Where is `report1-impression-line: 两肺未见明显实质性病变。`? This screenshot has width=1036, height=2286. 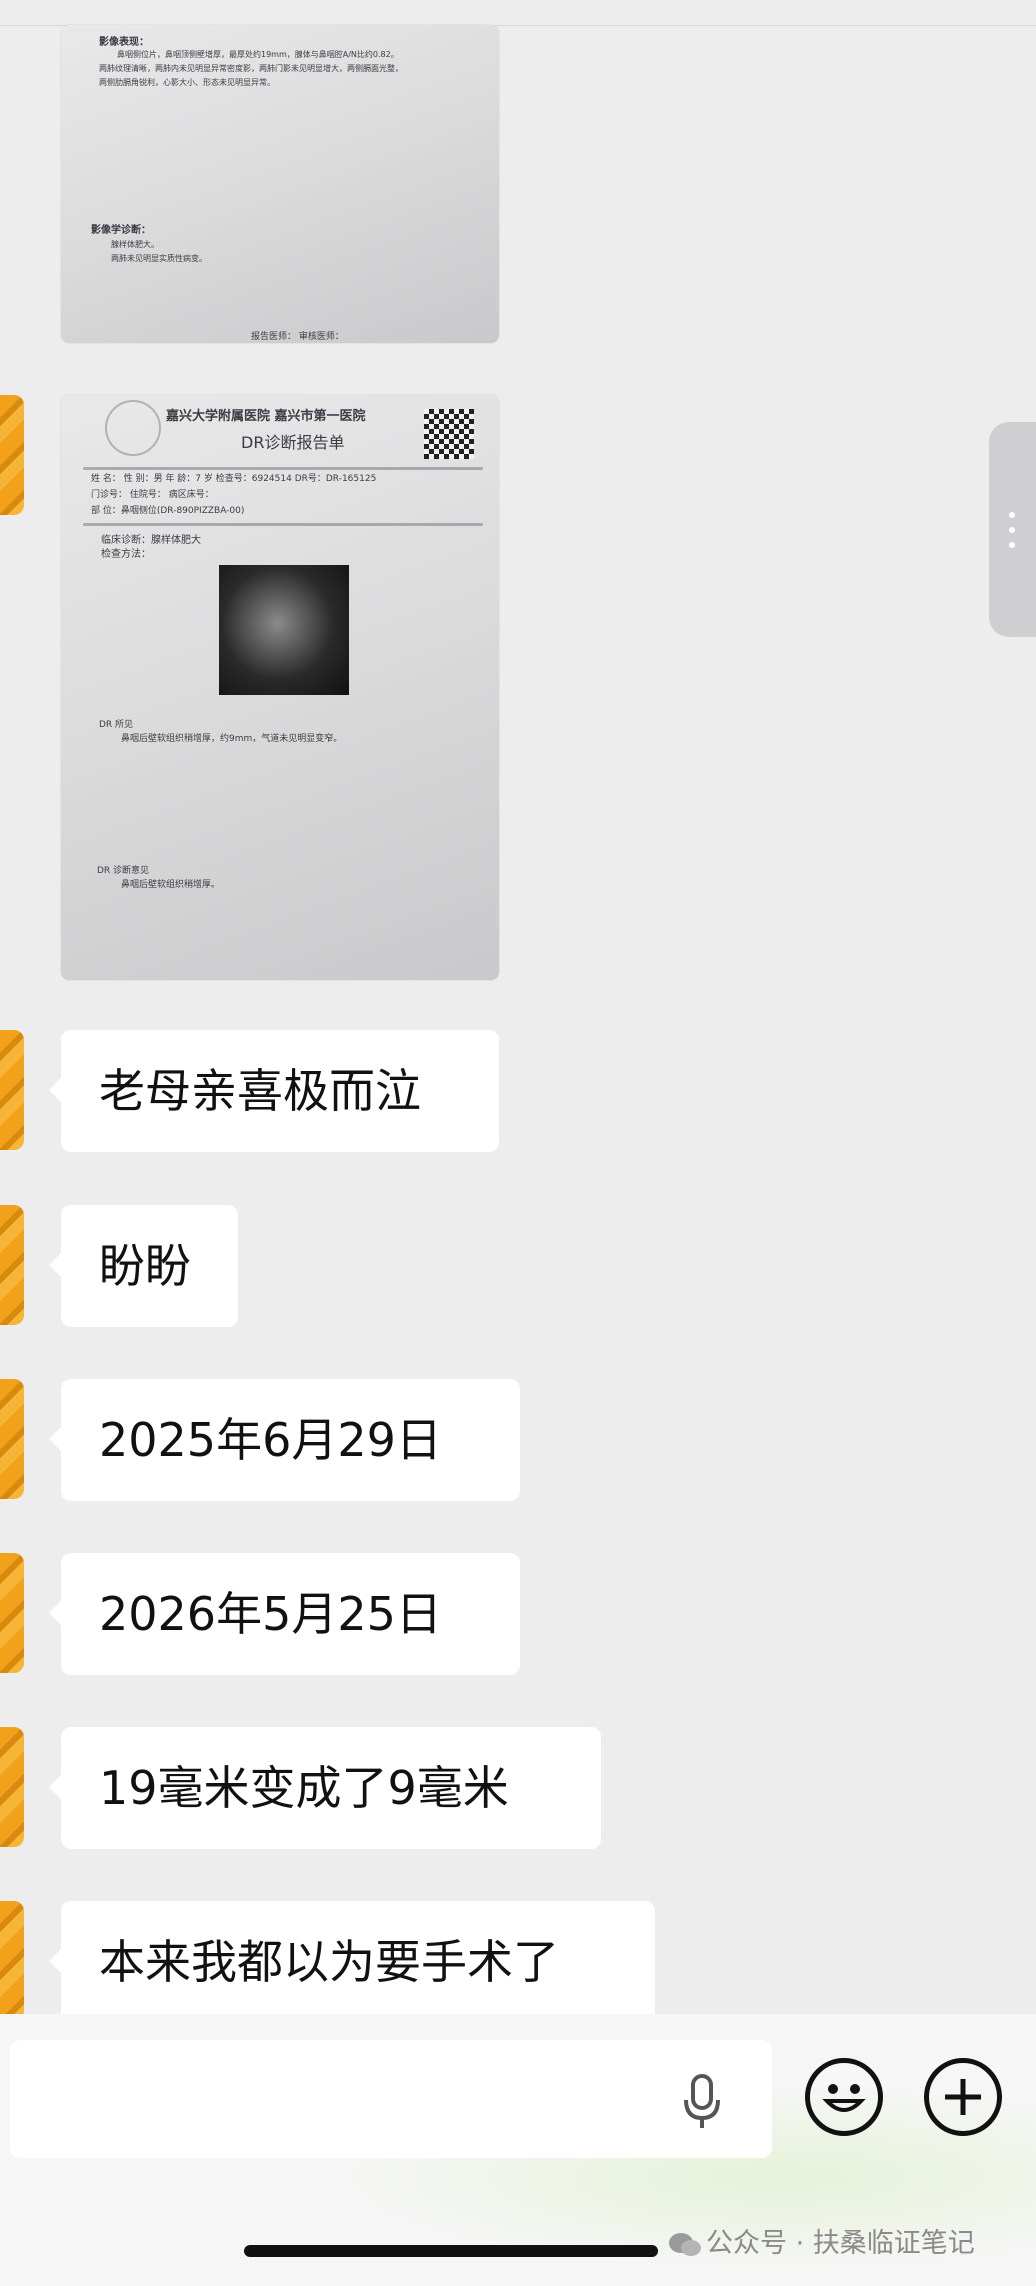
report1-impression-line: 两肺未见明显实质性病变。 is located at coordinates (159, 258).